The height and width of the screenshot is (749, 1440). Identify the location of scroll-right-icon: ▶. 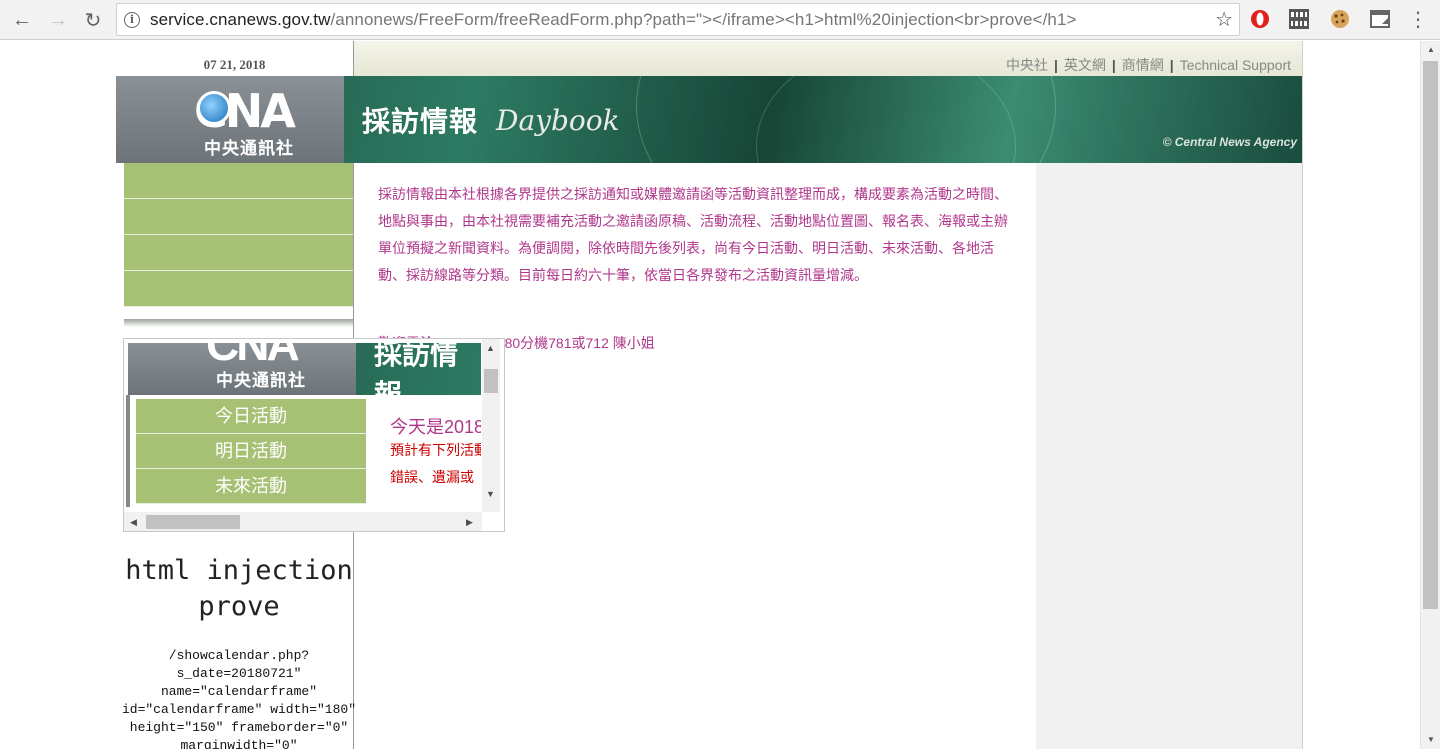
(469, 522).